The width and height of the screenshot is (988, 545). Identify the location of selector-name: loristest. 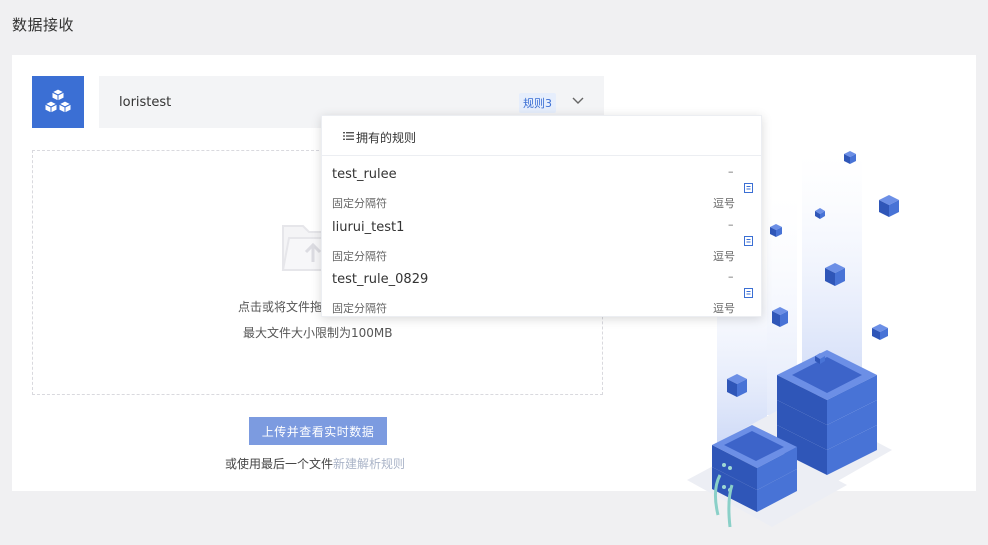
(145, 102).